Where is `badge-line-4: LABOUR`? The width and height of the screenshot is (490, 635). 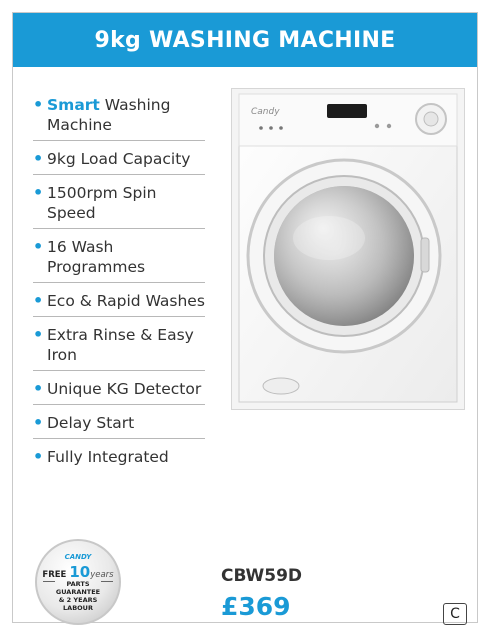
badge-line-4: LABOUR is located at coordinates (78, 608).